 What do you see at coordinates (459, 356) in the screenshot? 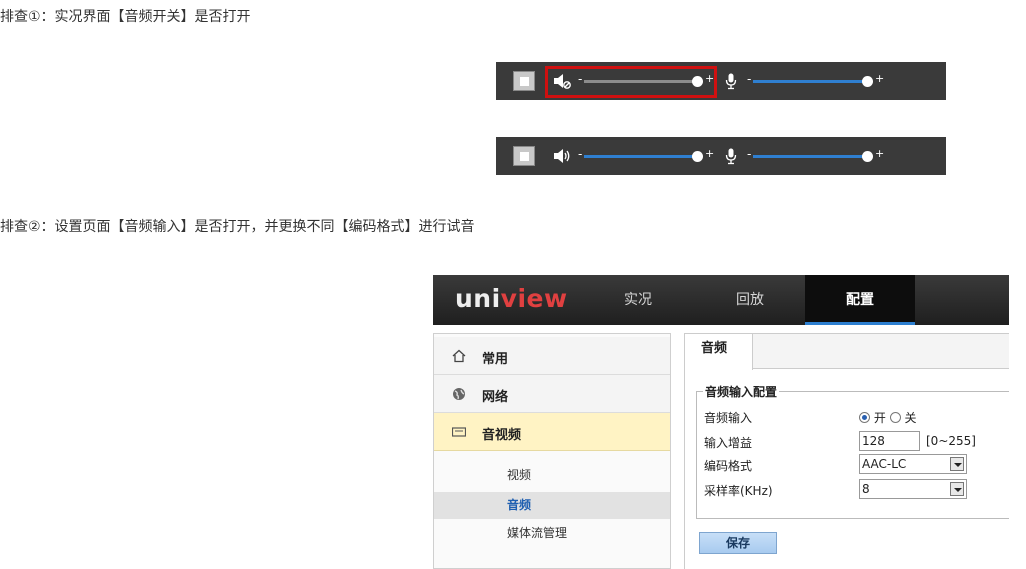
I see `home-icon` at bounding box center [459, 356].